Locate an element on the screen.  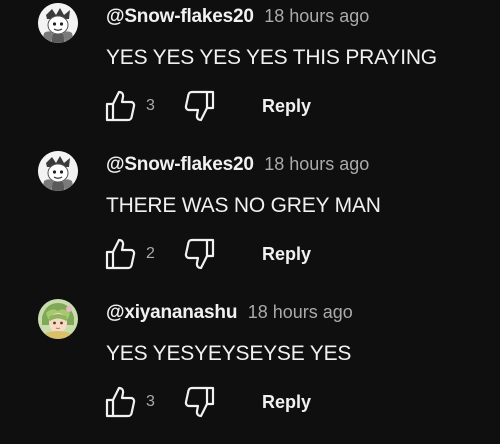
comment-actions: 2 Reply is located at coordinates (282, 254).